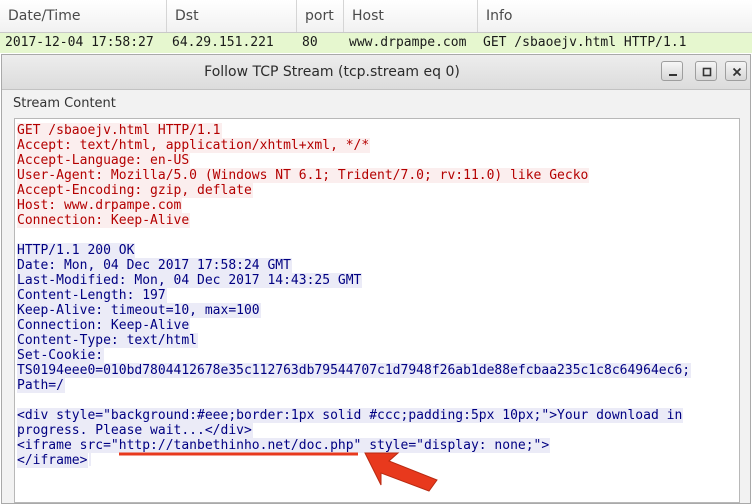  Describe the element at coordinates (332, 72) in the screenshot. I see `dialog-title: Follow TCP Stream (tcp.stream eq 0)` at that location.